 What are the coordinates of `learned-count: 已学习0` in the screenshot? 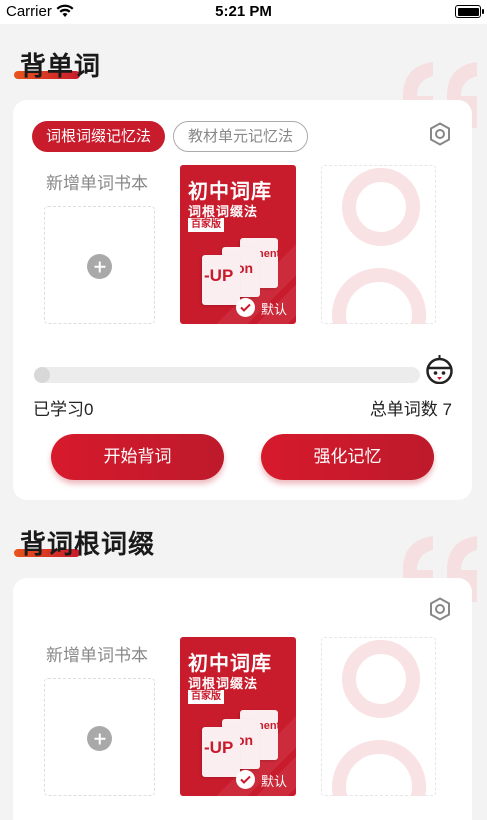 It's located at (63, 409).